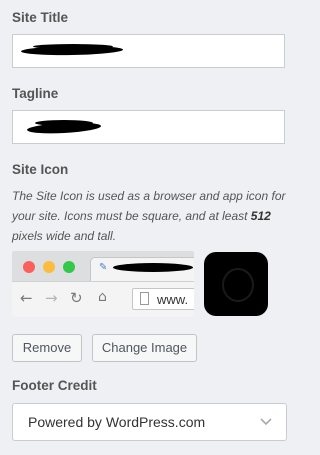  Describe the element at coordinates (266, 422) in the screenshot. I see `chevron-down-icon` at that location.